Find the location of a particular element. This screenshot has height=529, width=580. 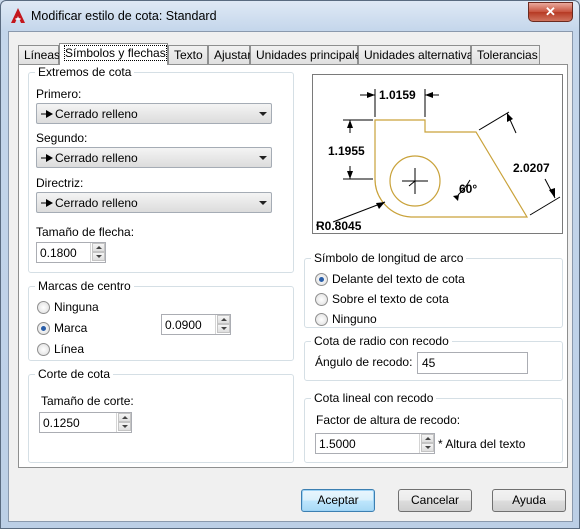

help-button: Ayuda is located at coordinates (529, 500).